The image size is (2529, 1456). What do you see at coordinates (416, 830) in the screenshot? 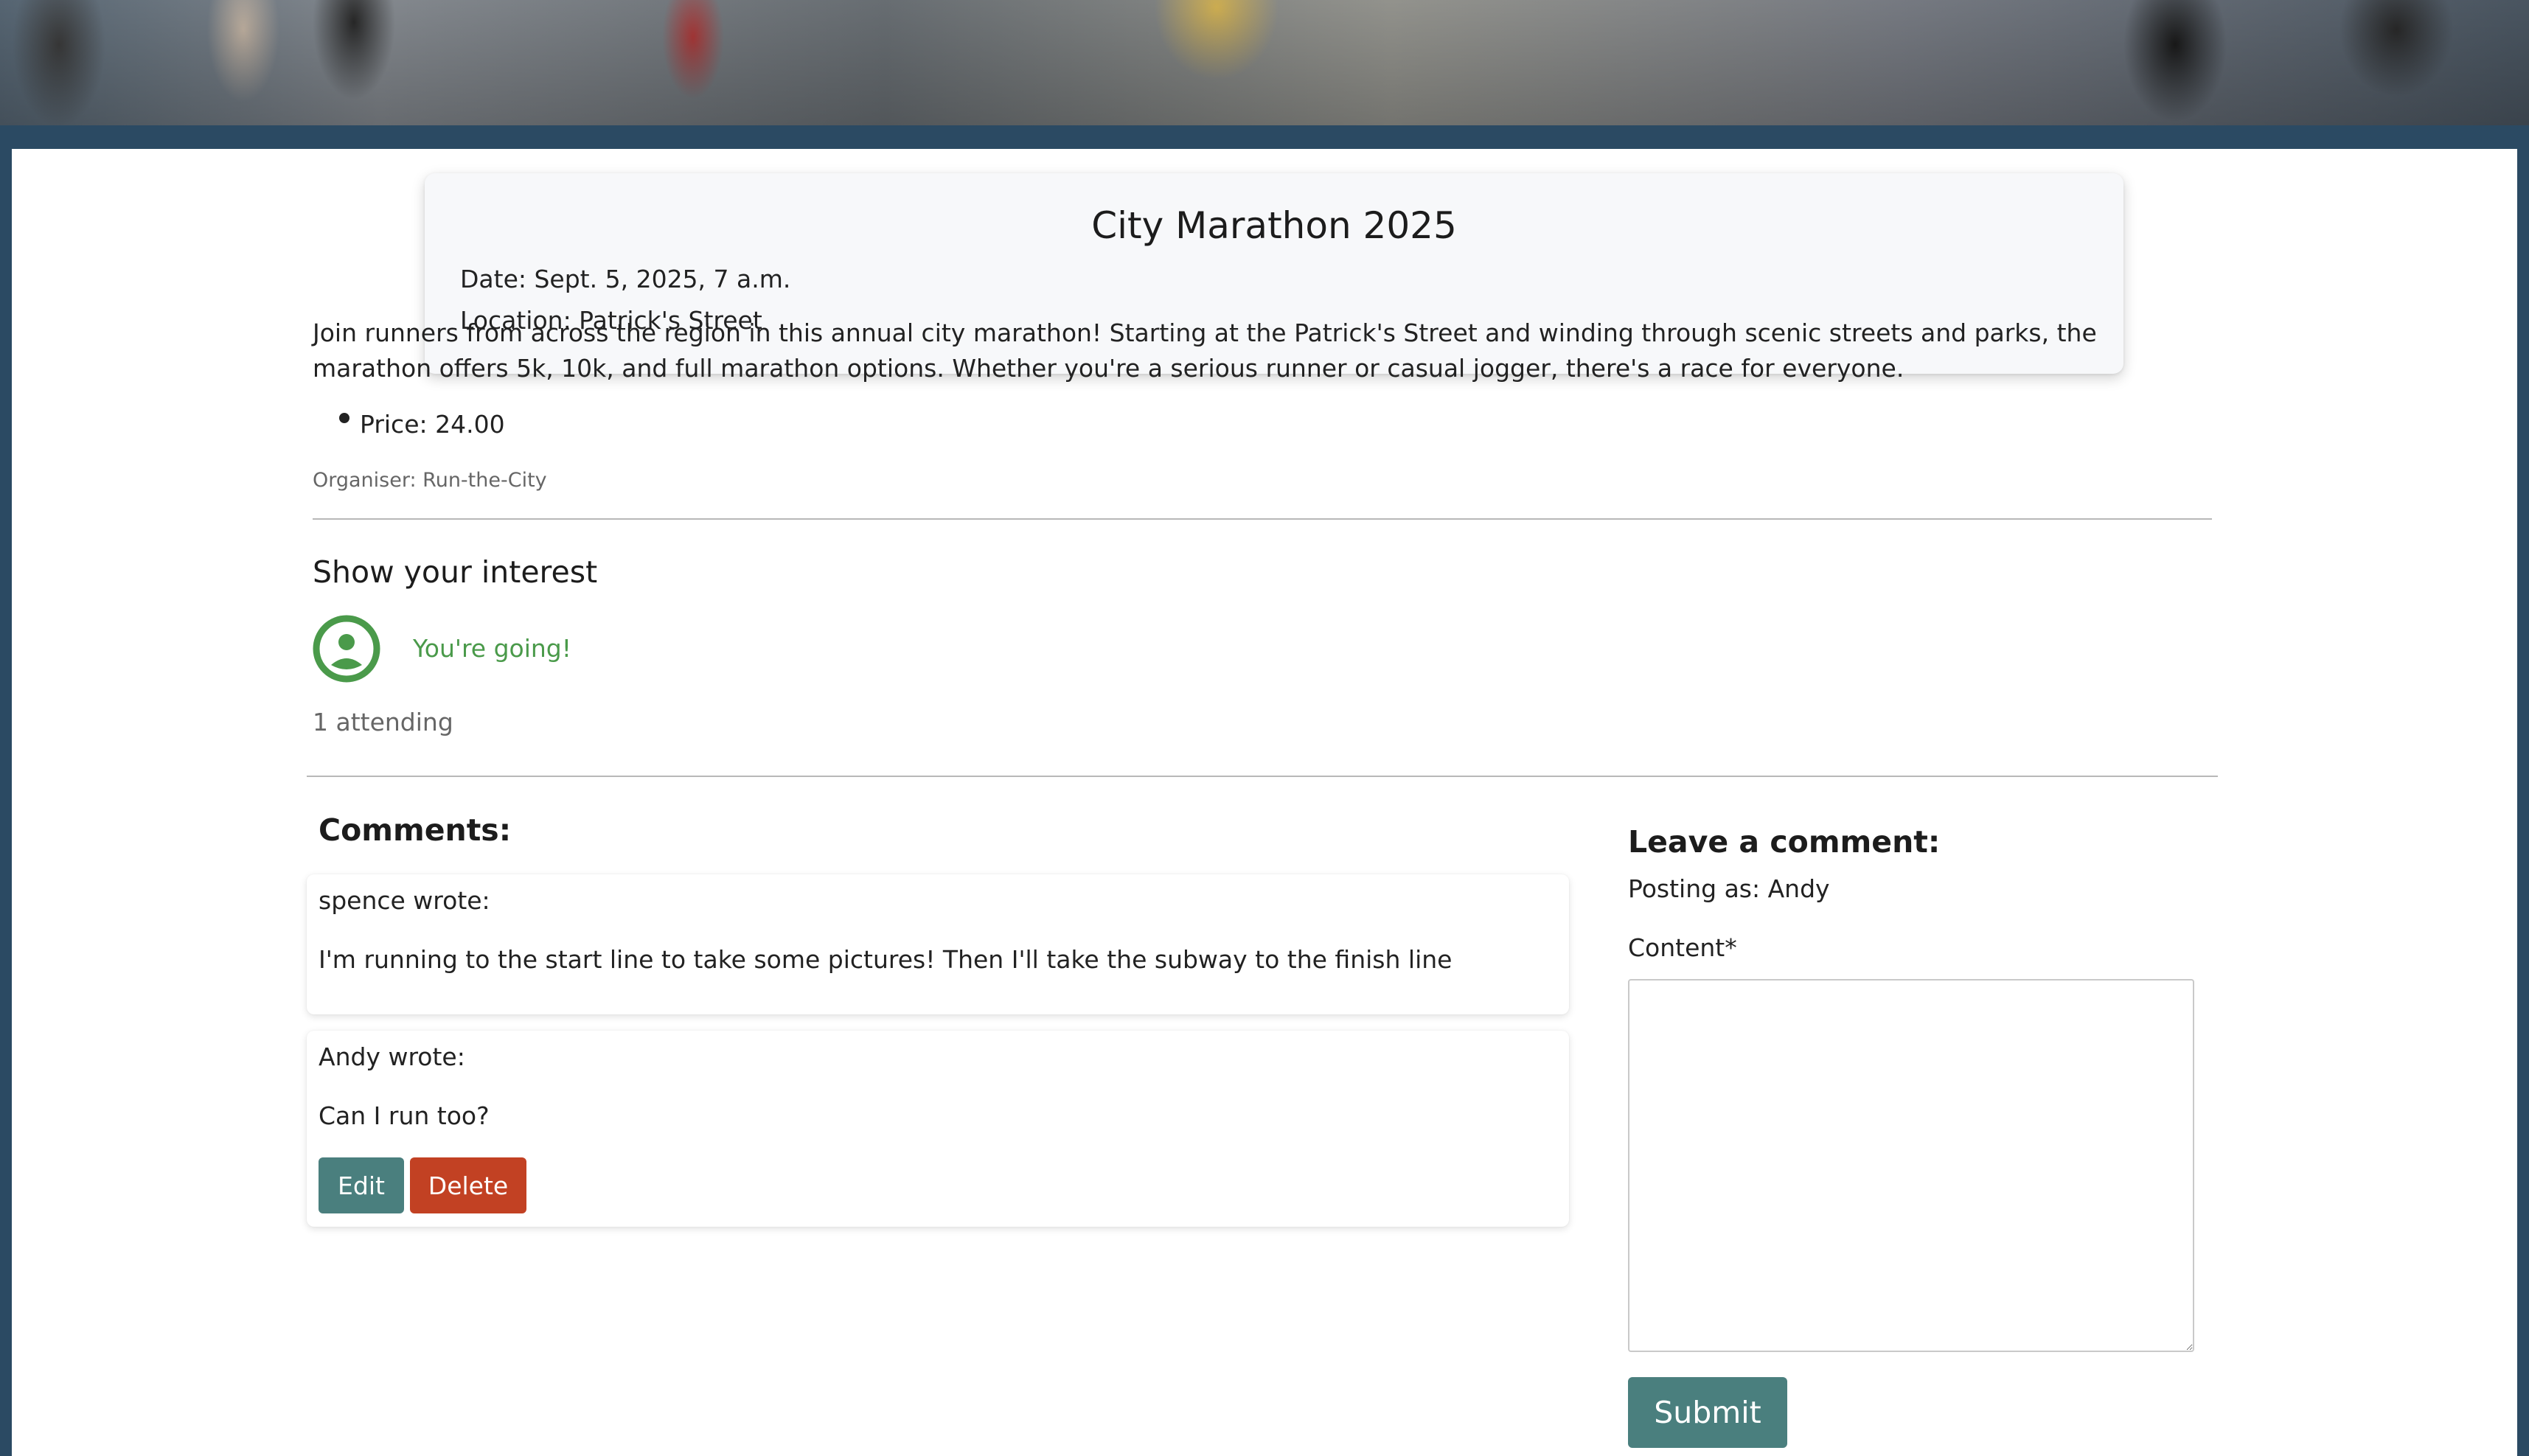
I see `comments-heading: Comments:` at bounding box center [416, 830].